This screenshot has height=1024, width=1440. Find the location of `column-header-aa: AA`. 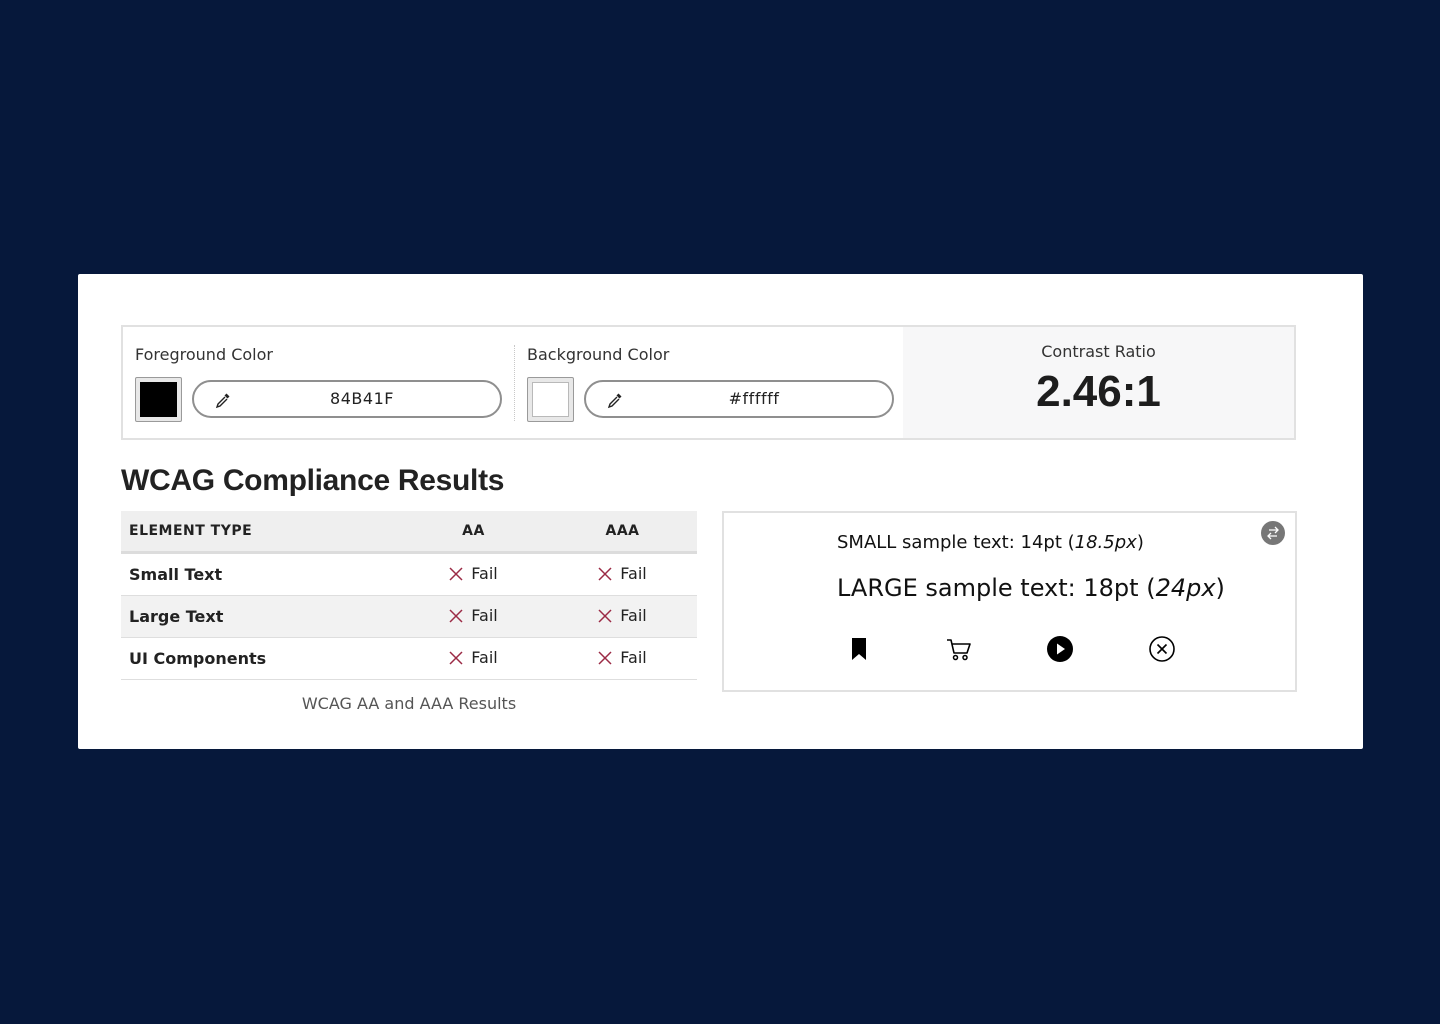

column-header-aa: AA is located at coordinates (473, 532).